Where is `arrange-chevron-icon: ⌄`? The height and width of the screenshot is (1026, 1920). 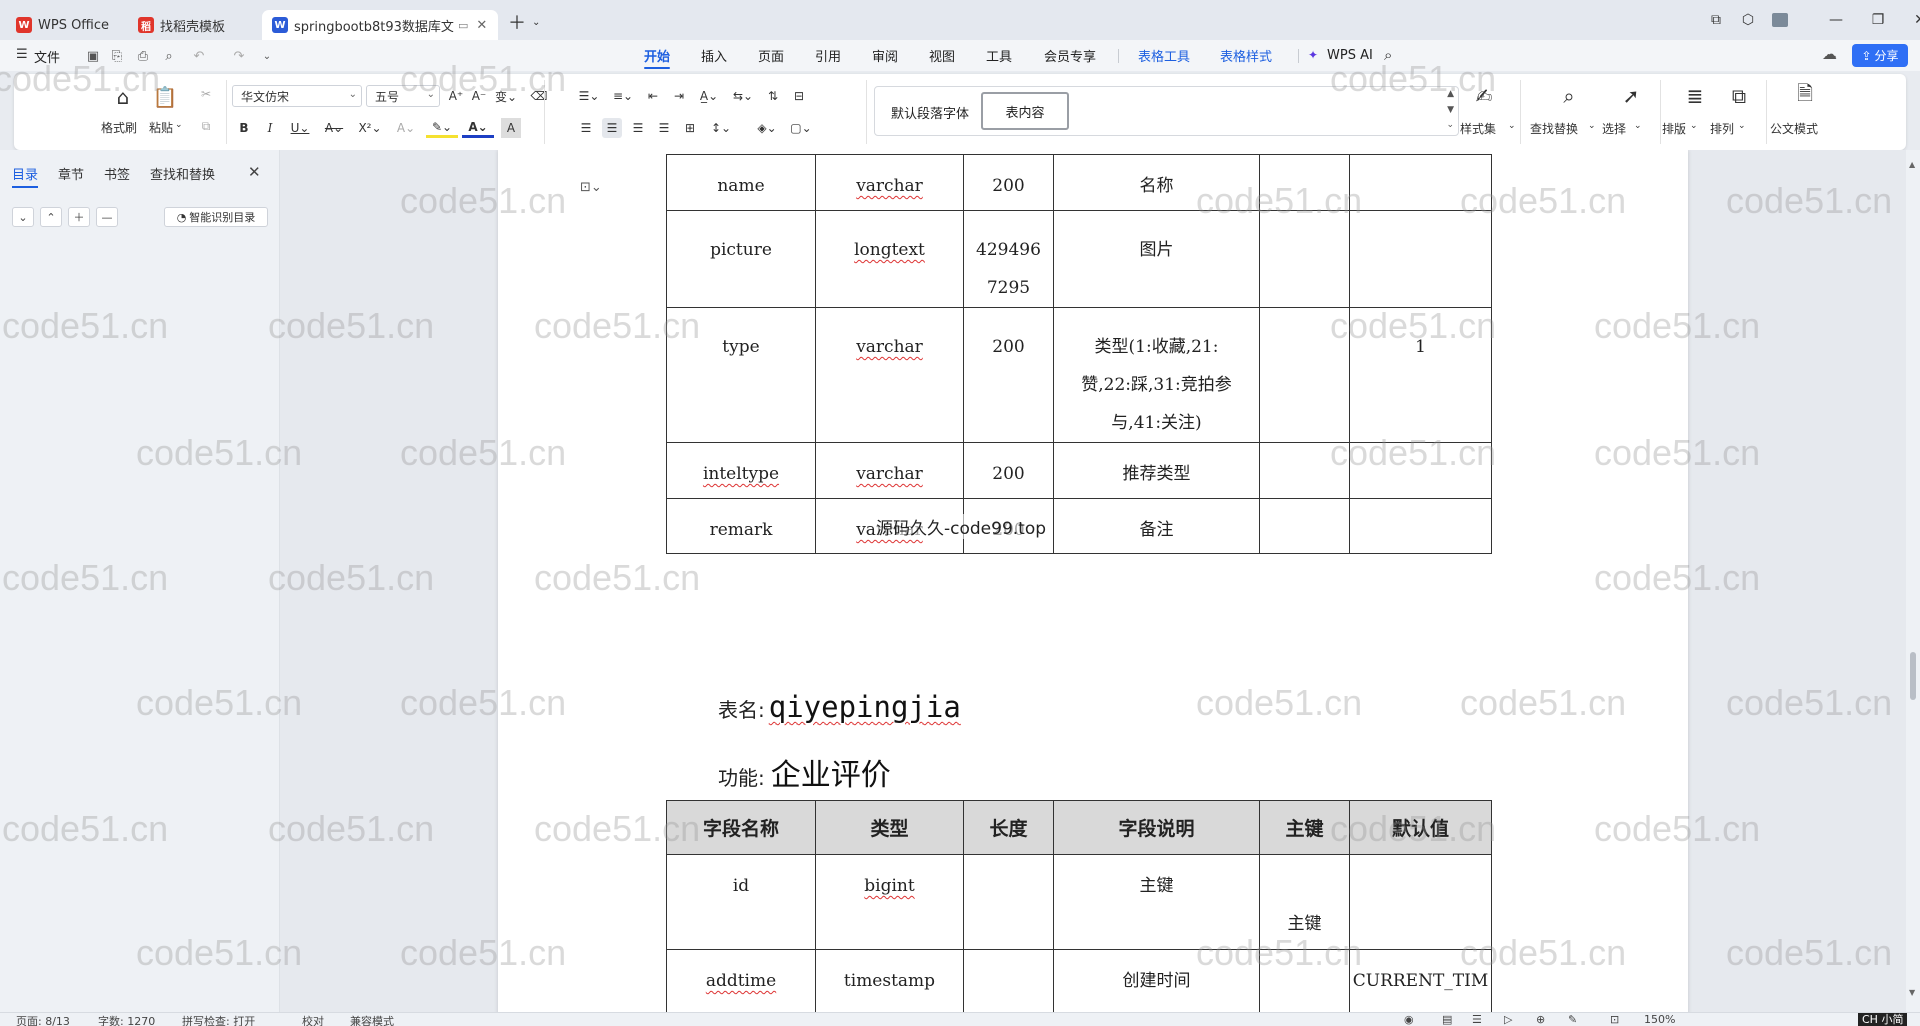 arrange-chevron-icon: ⌄ is located at coordinates (1742, 126).